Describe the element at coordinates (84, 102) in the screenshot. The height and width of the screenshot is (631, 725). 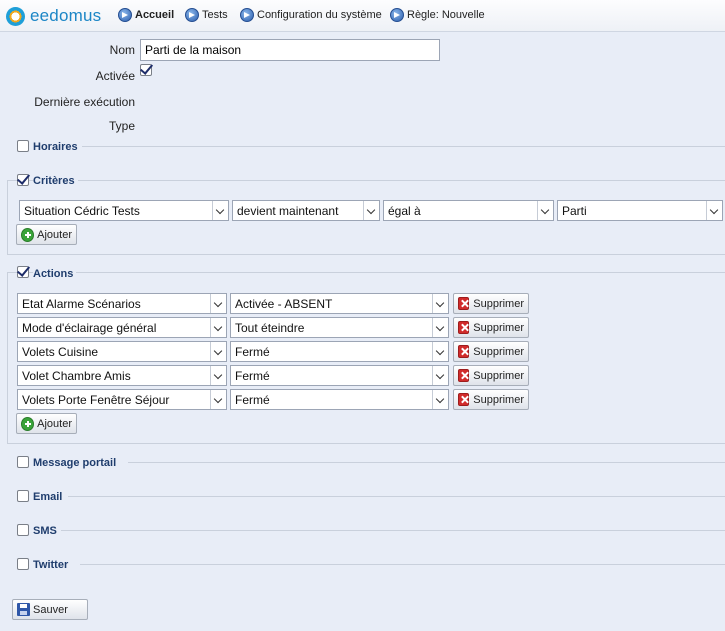
I see `derniere-execution-label: Dernière exécution` at that location.